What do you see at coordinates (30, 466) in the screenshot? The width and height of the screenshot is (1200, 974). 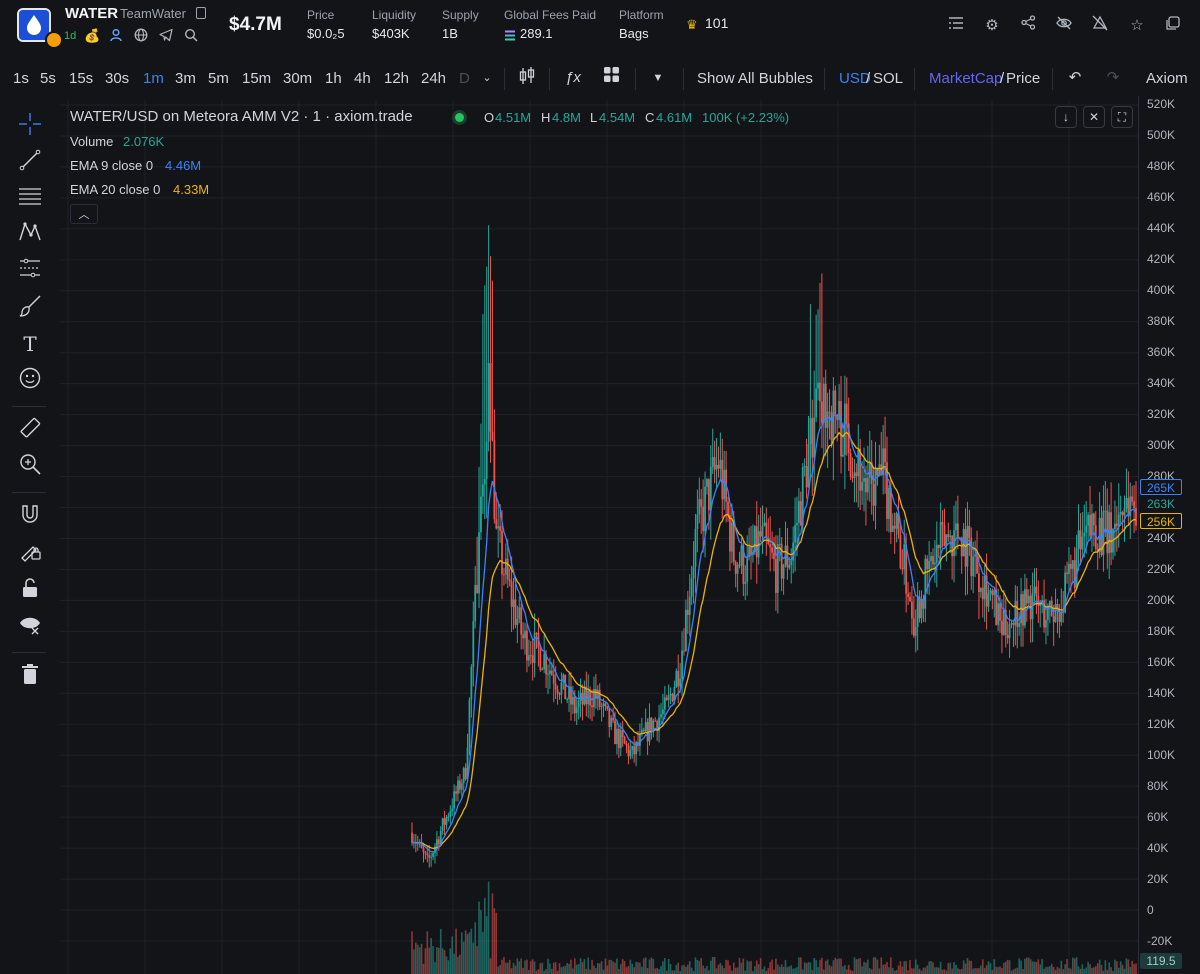 I see `zoom-in-icon` at bounding box center [30, 466].